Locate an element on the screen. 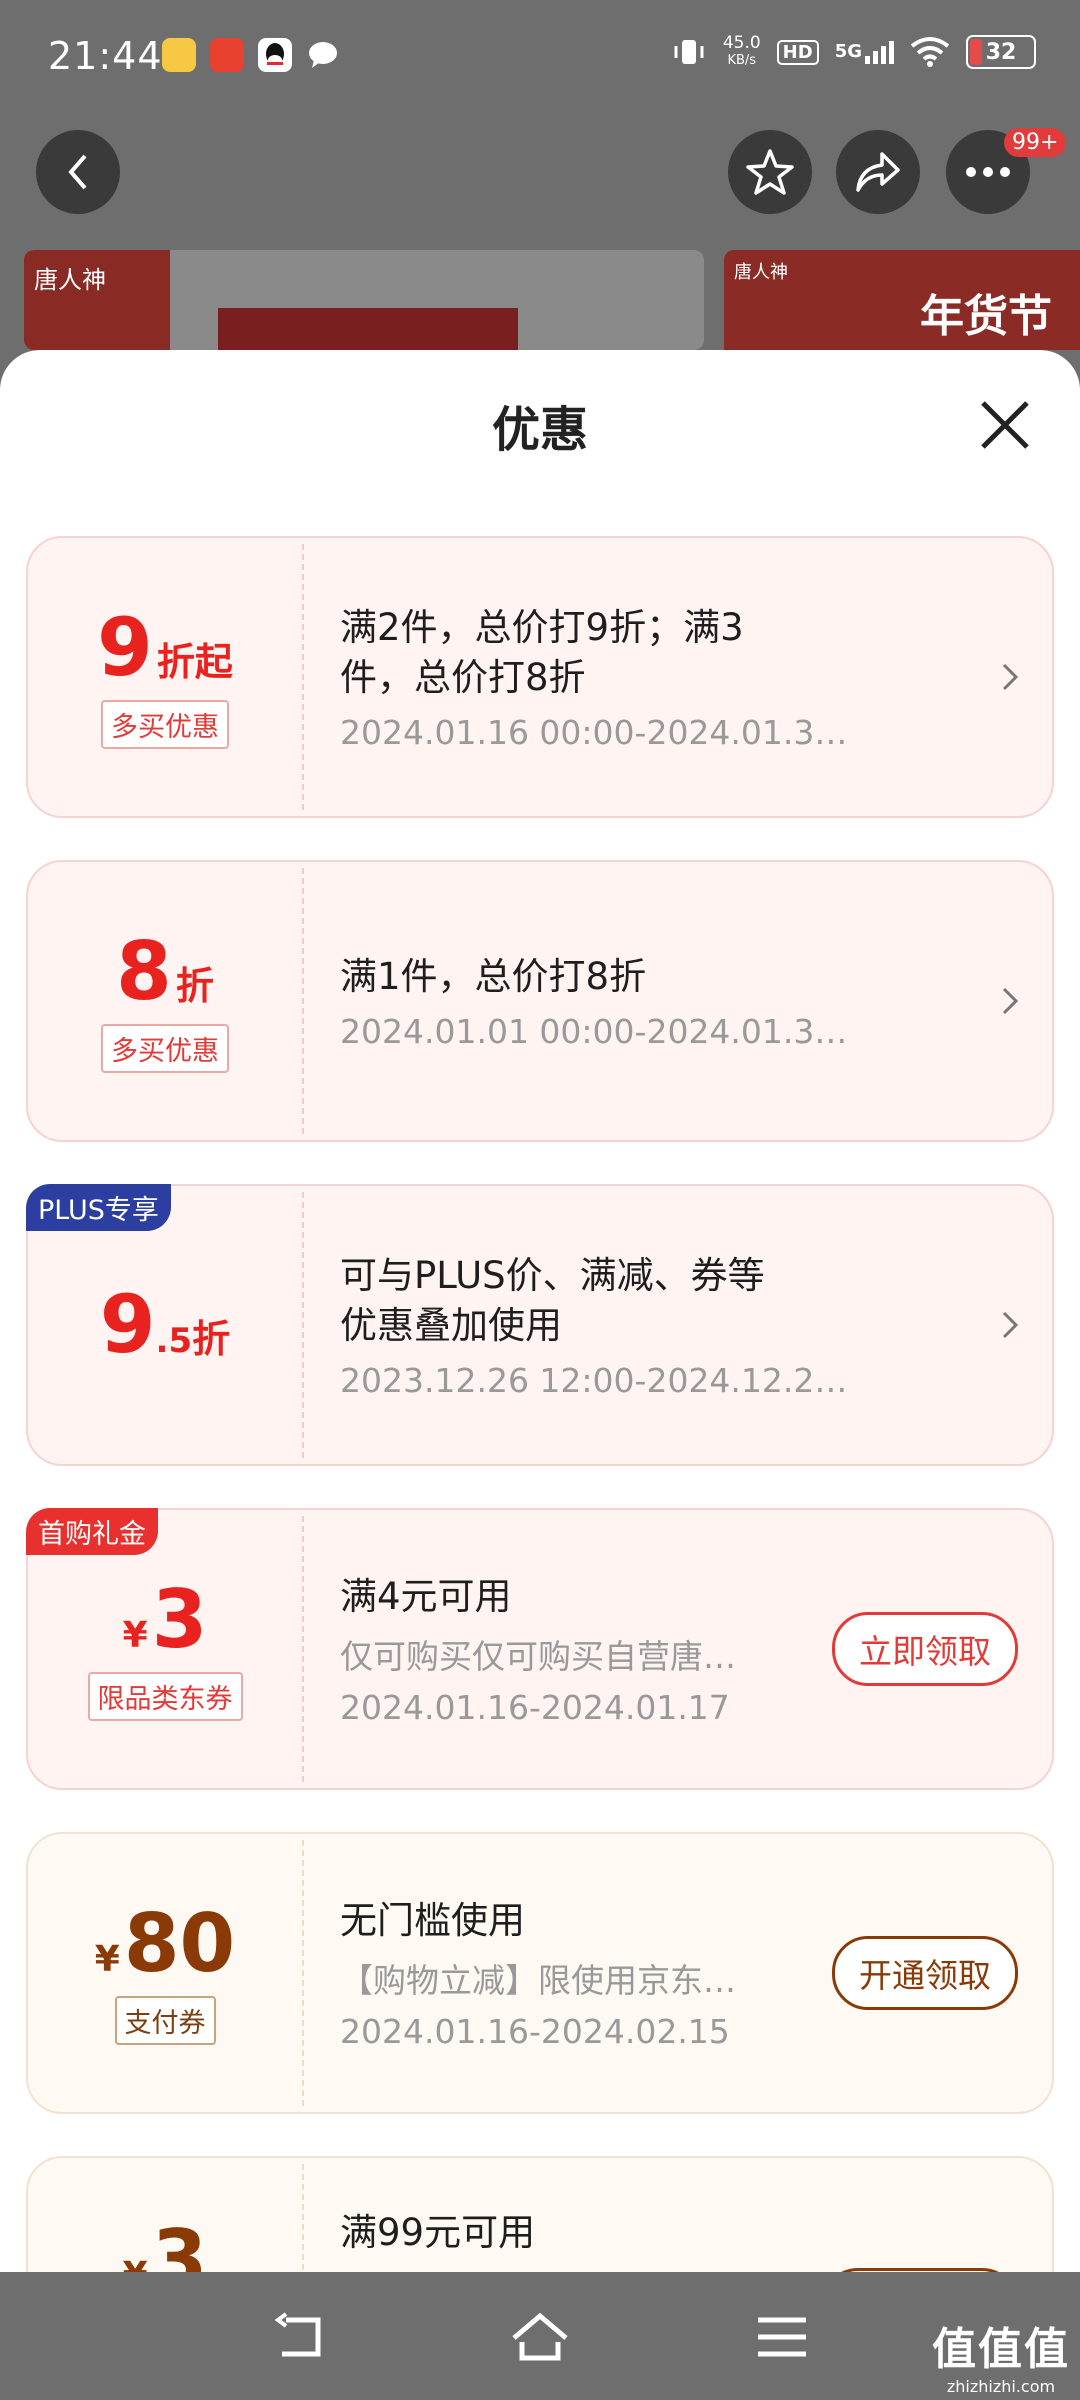 The width and height of the screenshot is (1080, 2400). shop-notification-icon is located at coordinates (227, 55).